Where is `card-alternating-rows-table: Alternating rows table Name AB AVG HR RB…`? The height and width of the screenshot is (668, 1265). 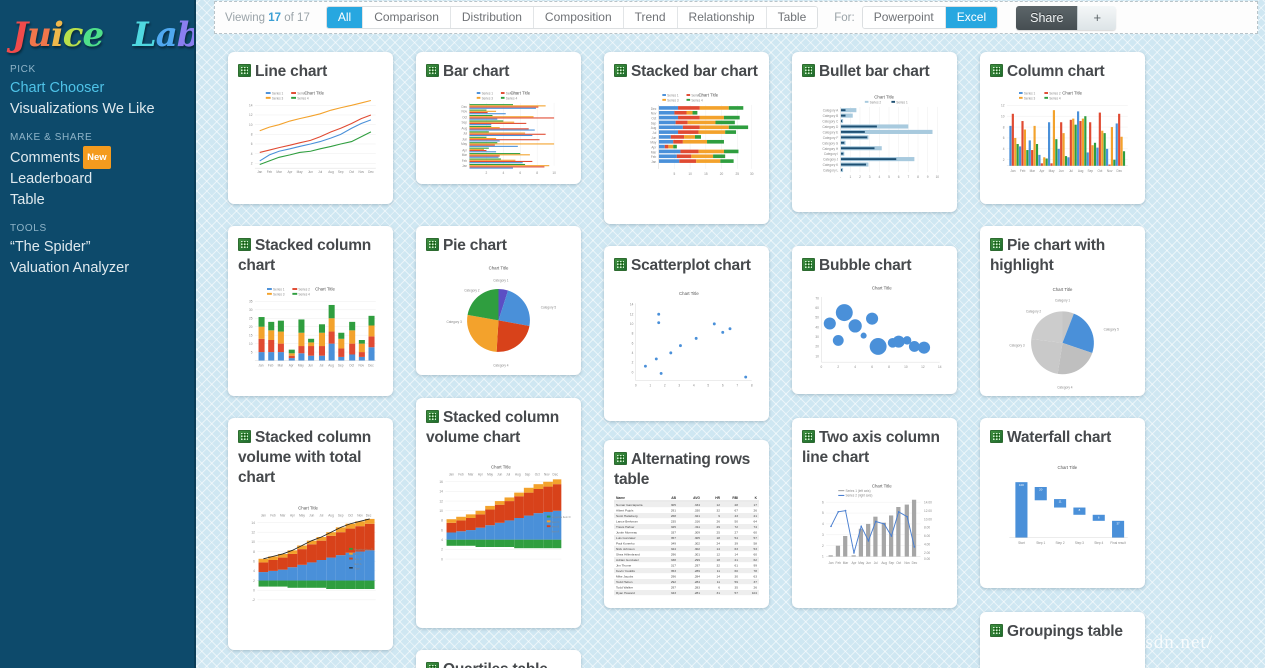
card-alternating-rows-table: Alternating rows table Name AB AVG HR RB… is located at coordinates (686, 524).